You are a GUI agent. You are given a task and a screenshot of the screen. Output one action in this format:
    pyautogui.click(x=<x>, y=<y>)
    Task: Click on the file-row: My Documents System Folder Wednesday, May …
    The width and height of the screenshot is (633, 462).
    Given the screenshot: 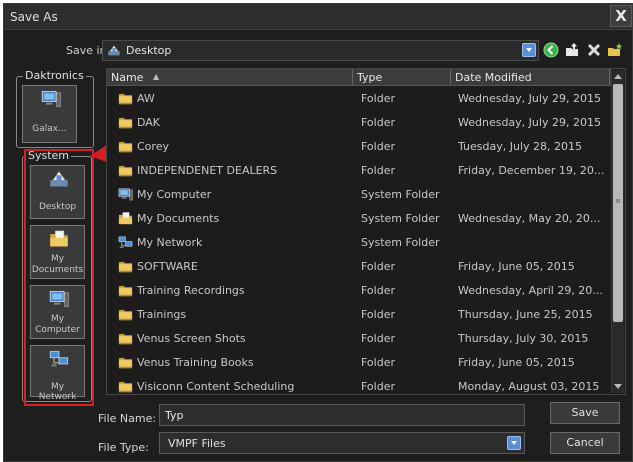 What is the action you would take?
    pyautogui.click(x=359, y=219)
    